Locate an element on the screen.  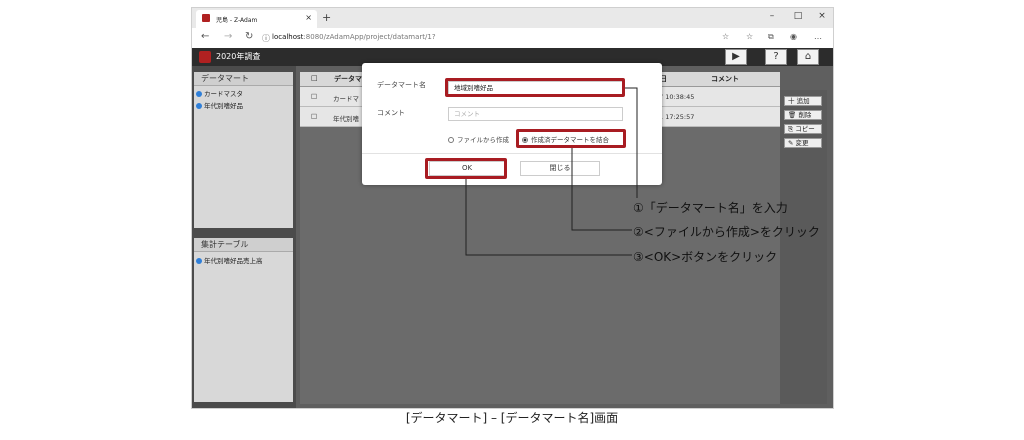
callout-3: ③<OK>ボタンをクリック is located at coordinates (705, 257).